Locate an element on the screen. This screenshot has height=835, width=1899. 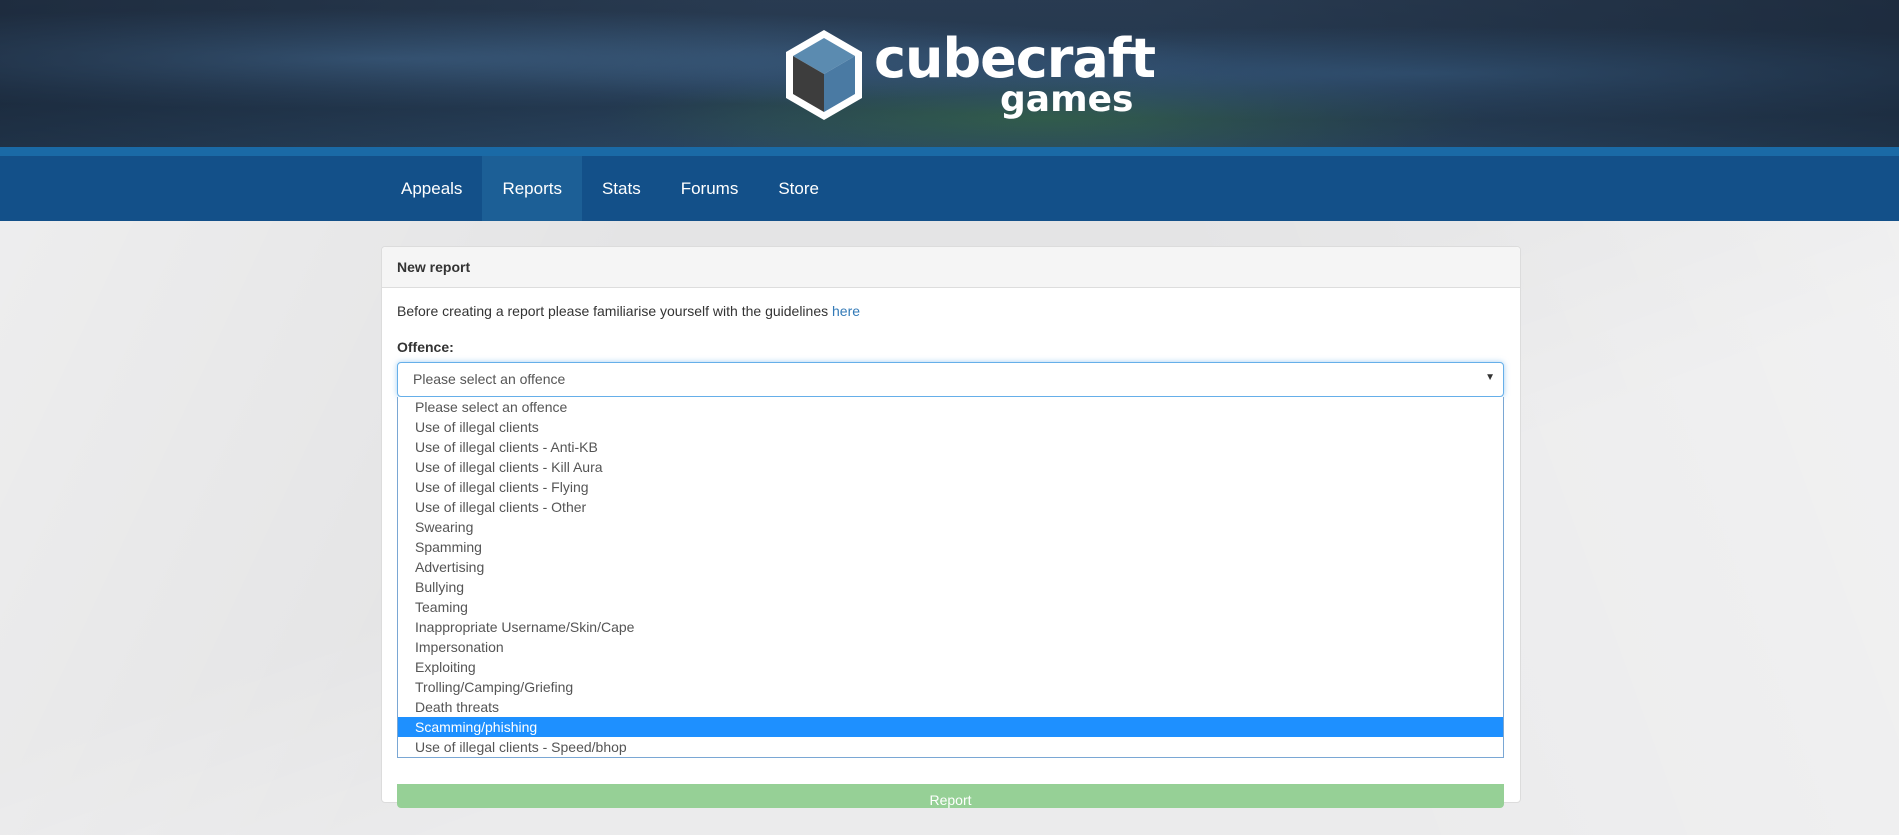
nav-top-strip is located at coordinates (949, 151).